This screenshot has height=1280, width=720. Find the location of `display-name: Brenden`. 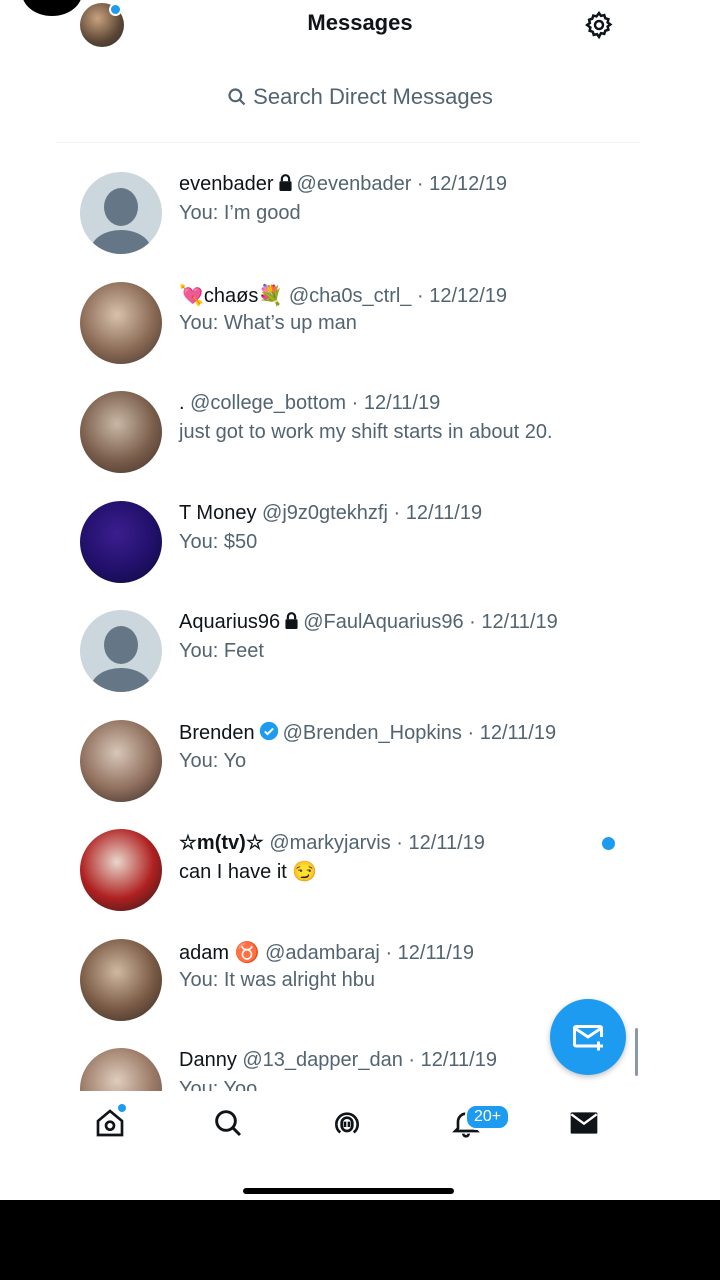

display-name: Brenden is located at coordinates (217, 732).